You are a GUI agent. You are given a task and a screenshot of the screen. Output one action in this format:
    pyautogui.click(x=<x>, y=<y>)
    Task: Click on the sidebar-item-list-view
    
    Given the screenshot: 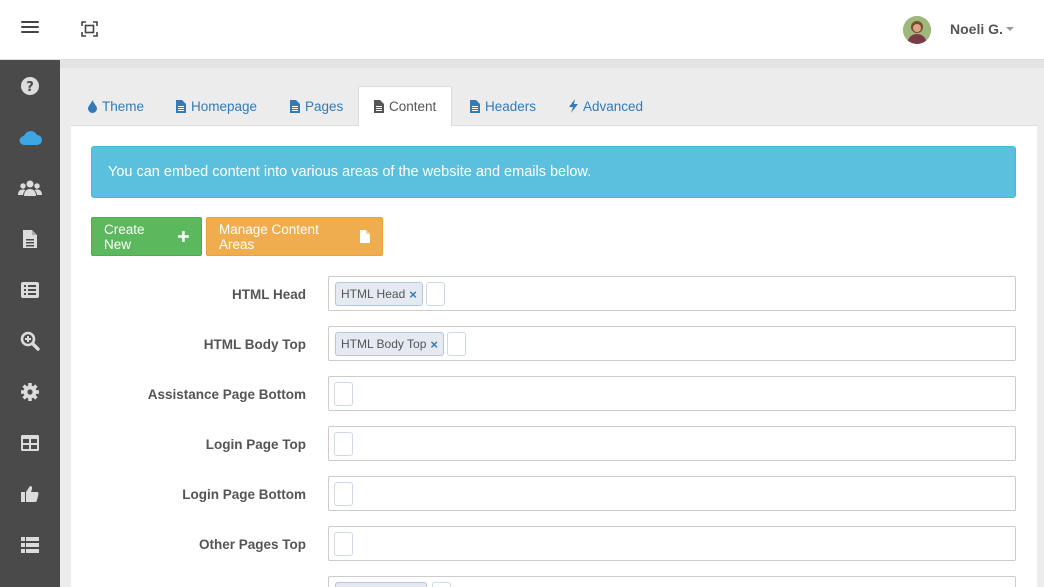 What is the action you would take?
    pyautogui.click(x=30, y=544)
    